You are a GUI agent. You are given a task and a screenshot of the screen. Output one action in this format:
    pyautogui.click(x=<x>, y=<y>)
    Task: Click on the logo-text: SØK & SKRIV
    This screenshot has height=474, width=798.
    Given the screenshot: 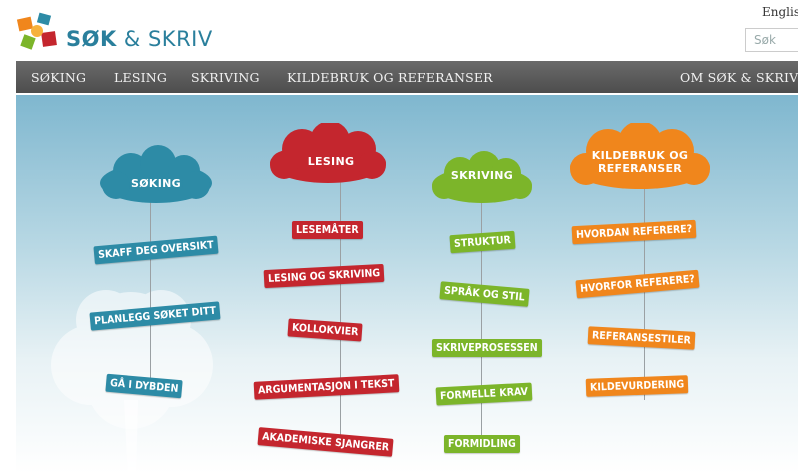 What is the action you would take?
    pyautogui.click(x=139, y=39)
    